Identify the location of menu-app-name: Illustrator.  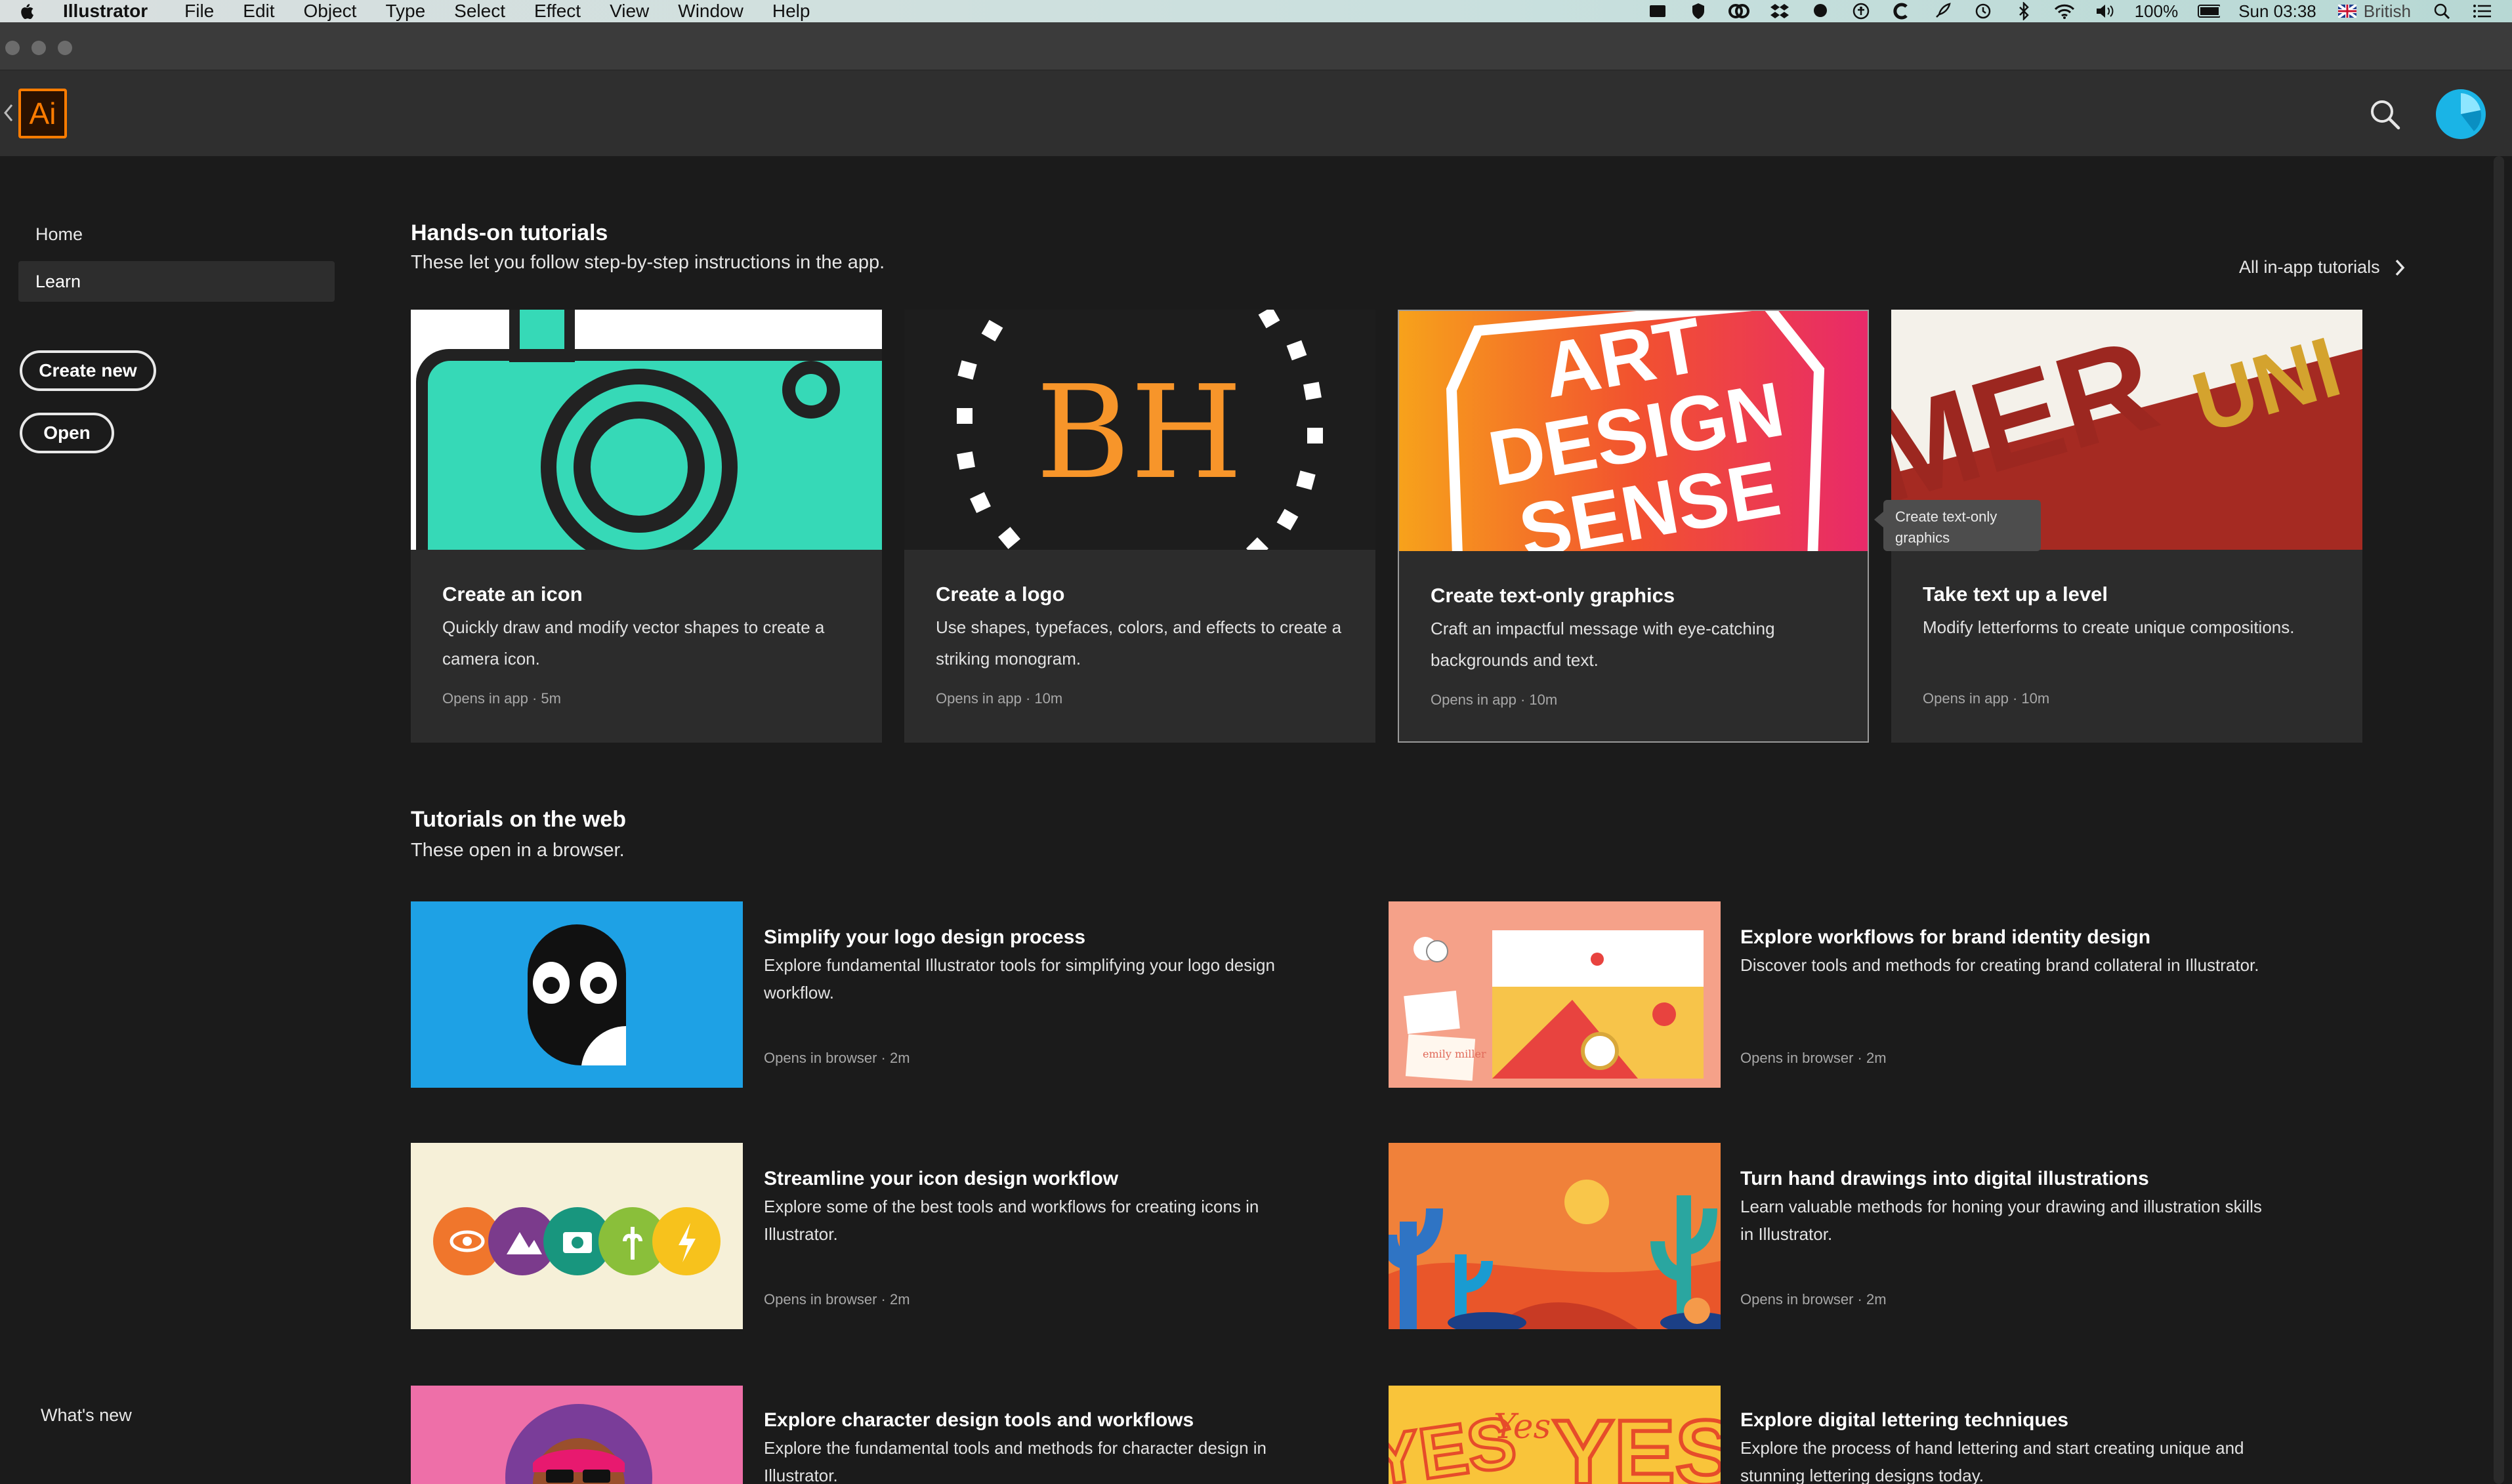
(105, 11).